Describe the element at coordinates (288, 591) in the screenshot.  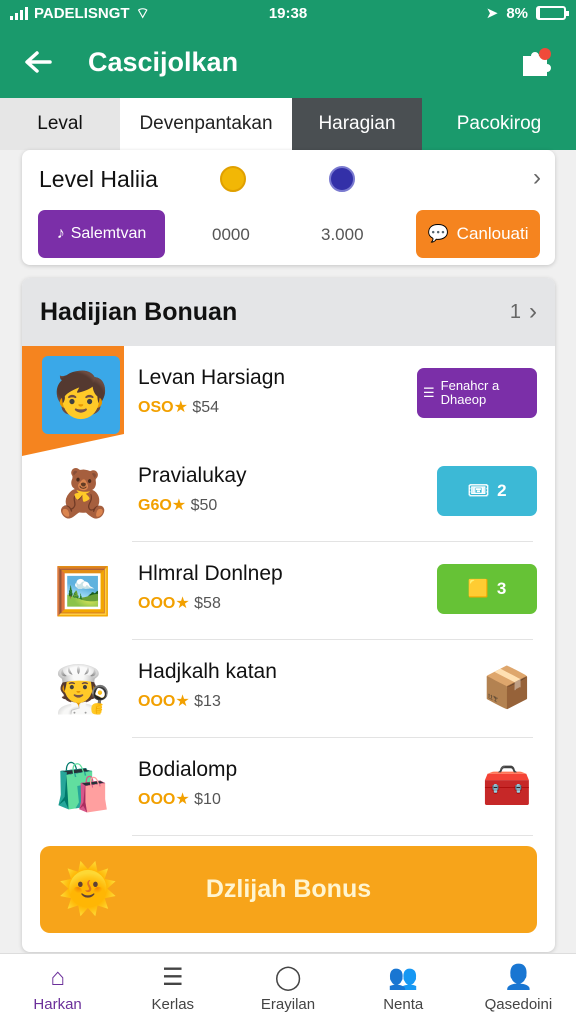
I see `list-item: 🖼️ Hlmral Donlnep OOO★ $58 🟨 3` at that location.